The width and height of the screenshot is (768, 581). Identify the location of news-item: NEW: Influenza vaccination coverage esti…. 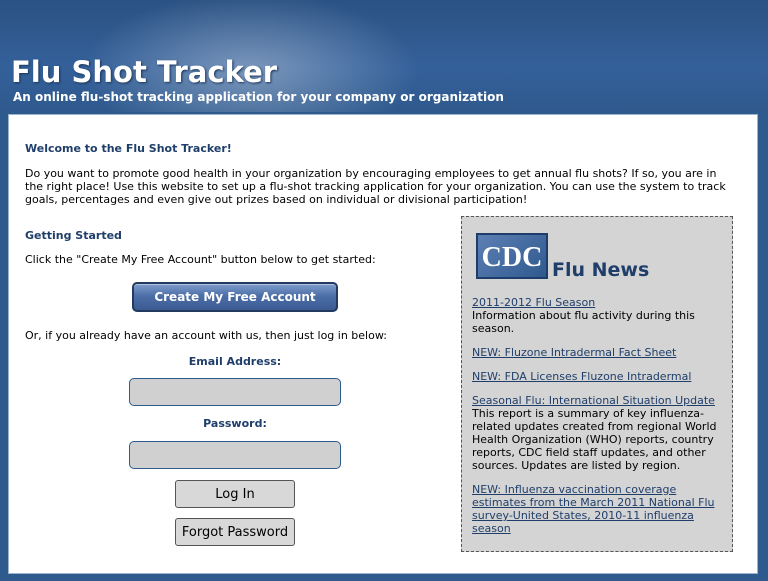
(600, 509).